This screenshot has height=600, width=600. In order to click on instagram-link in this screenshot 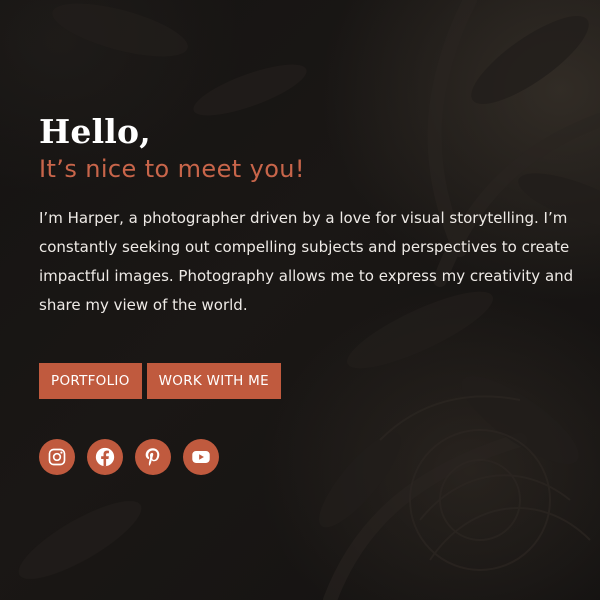, I will do `click(57, 457)`.